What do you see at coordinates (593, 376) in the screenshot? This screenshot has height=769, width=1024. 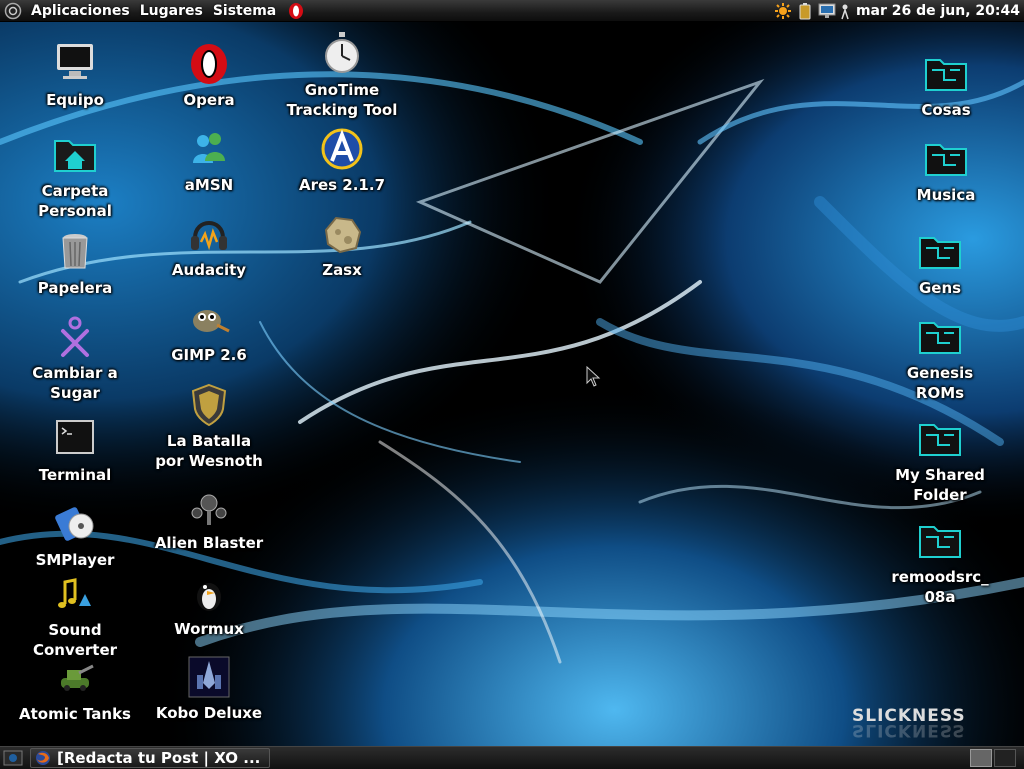 I see `mouse-pointer-icon` at bounding box center [593, 376].